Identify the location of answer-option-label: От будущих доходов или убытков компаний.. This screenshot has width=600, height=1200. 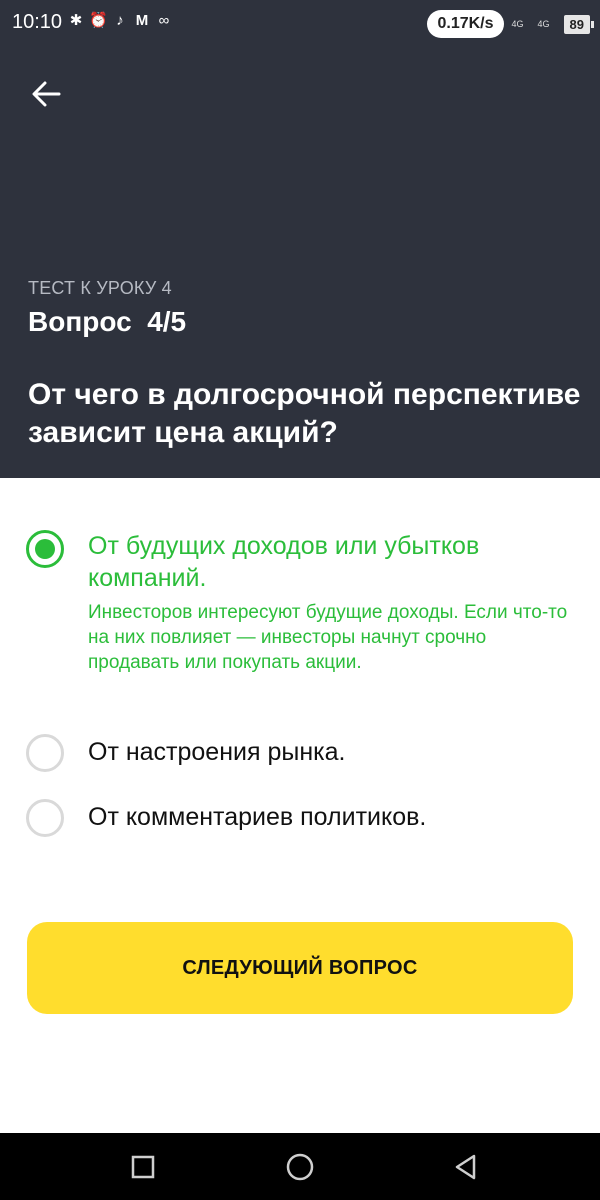
(284, 562).